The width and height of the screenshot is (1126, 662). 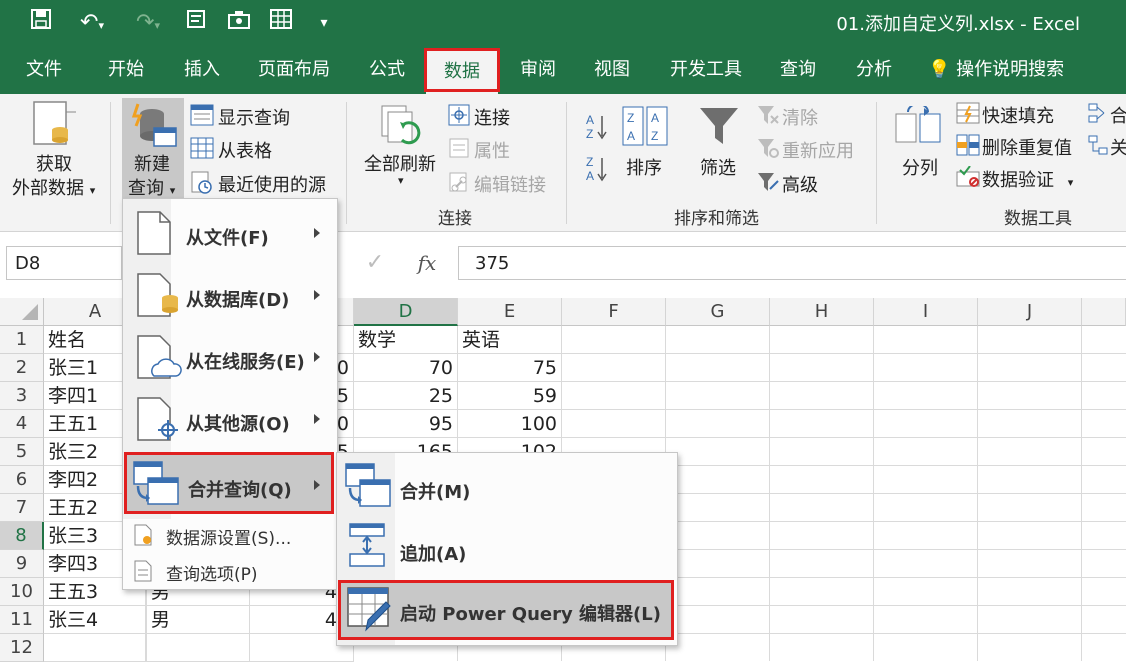 I want to click on append-icon, so click(x=368, y=548).